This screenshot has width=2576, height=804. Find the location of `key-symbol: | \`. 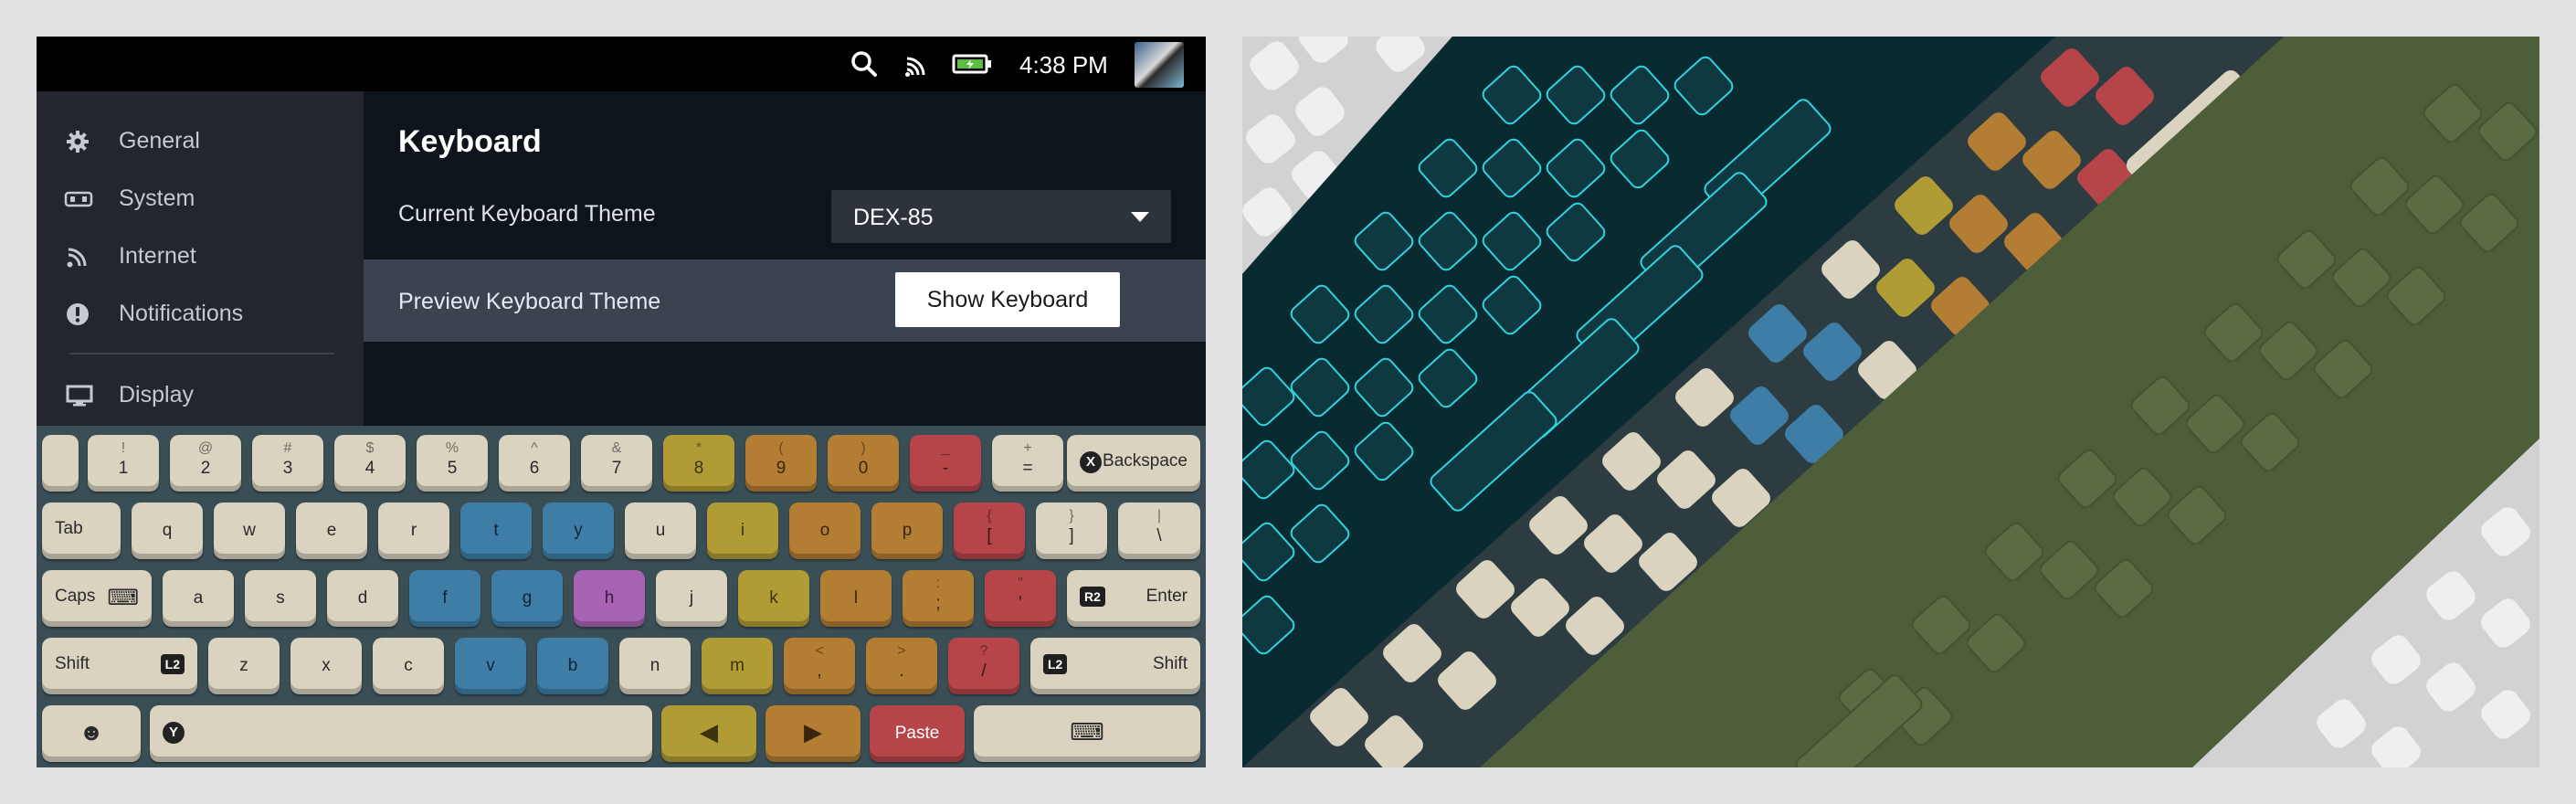

key-symbol: | \ is located at coordinates (1159, 531).